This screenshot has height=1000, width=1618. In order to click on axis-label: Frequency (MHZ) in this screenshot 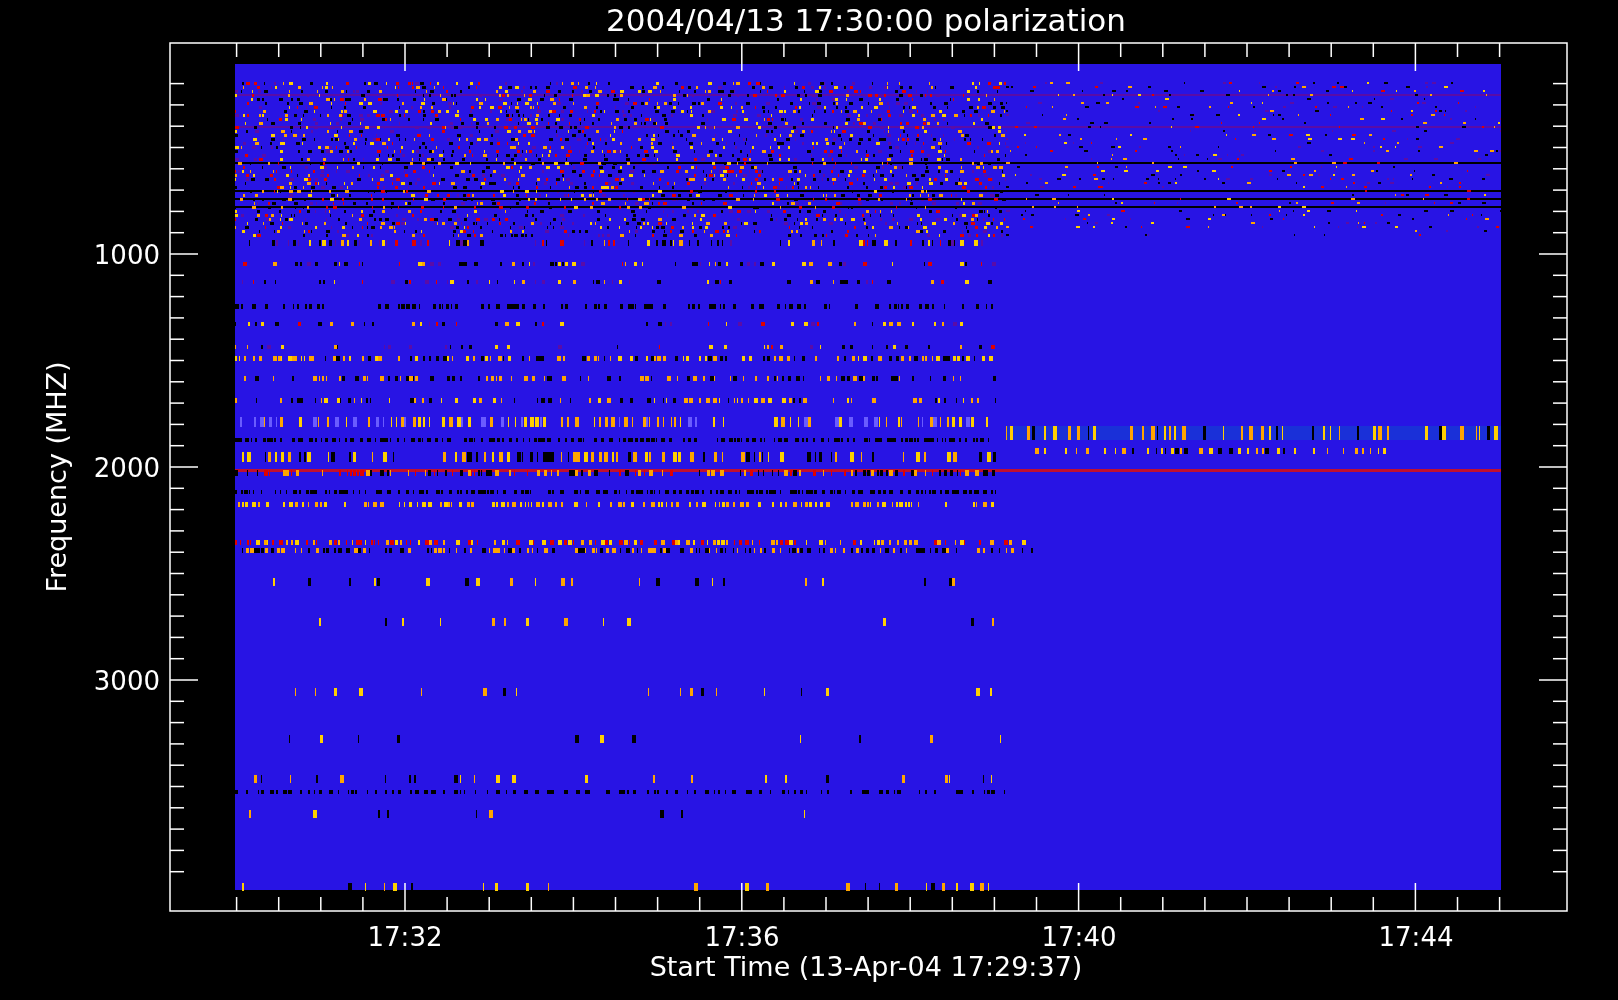, I will do `click(56, 477)`.